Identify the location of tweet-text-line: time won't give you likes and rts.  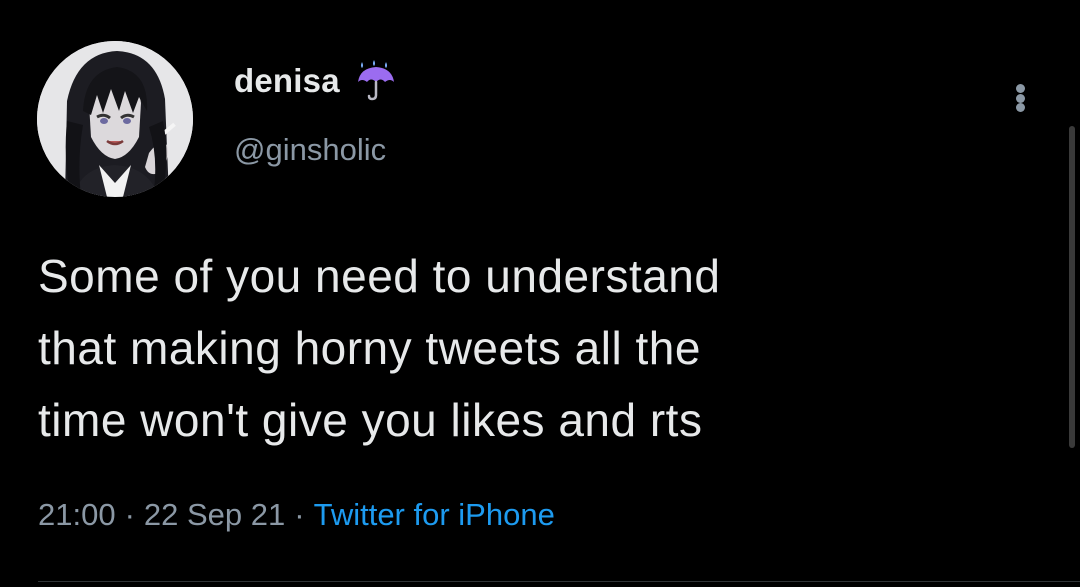
(370, 420).